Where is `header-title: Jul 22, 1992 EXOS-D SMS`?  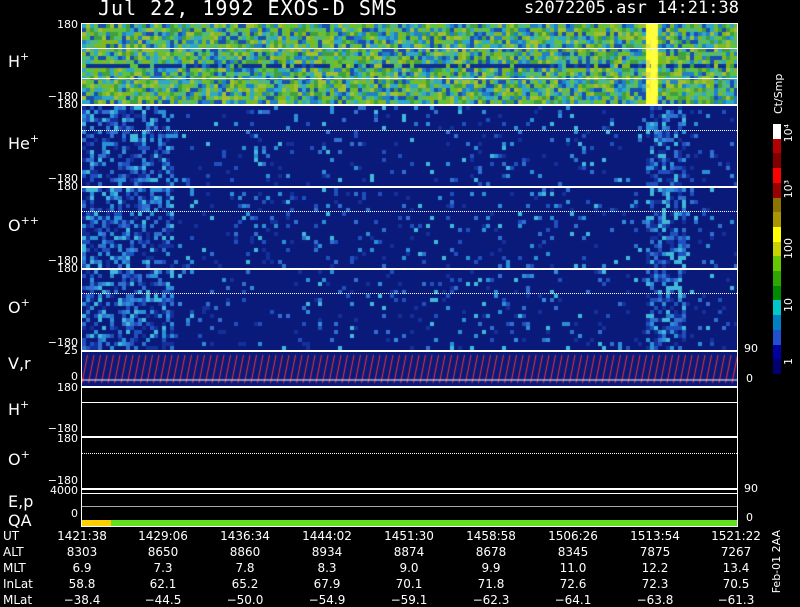
header-title: Jul 22, 1992 EXOS-D SMS is located at coordinates (248, 10).